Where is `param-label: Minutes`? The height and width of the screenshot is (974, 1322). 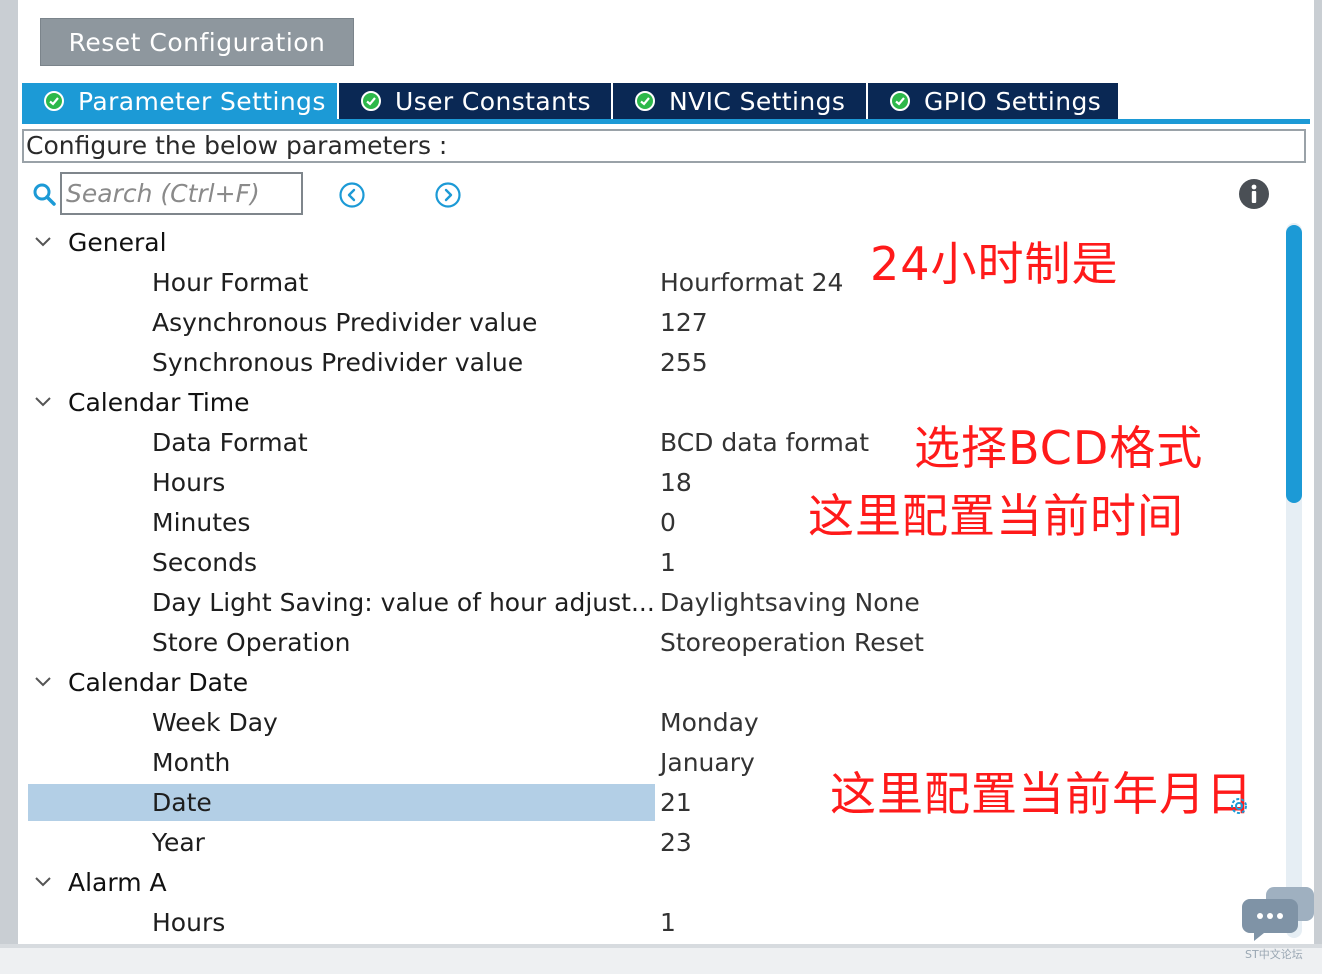
param-label: Minutes is located at coordinates (201, 522).